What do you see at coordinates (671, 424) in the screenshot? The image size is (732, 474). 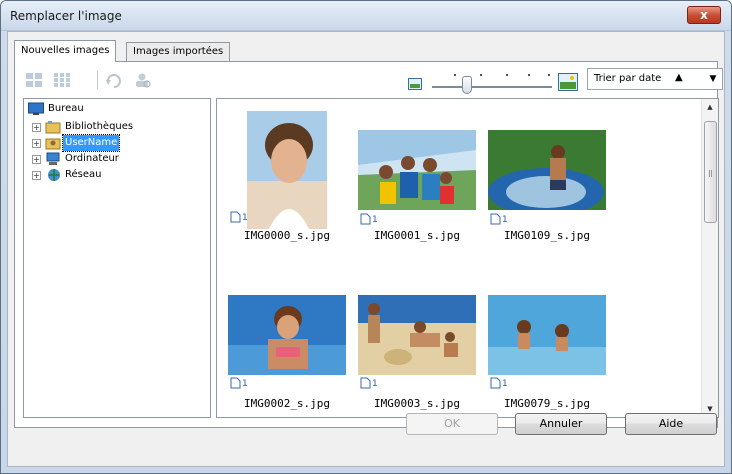 I see `help-button: Aide` at bounding box center [671, 424].